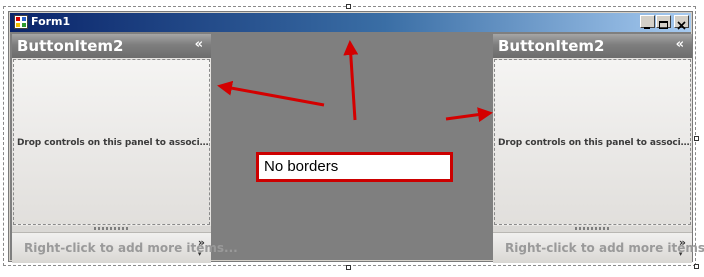  What do you see at coordinates (348, 267) in the screenshot?
I see `resize-grip-bottom` at bounding box center [348, 267].